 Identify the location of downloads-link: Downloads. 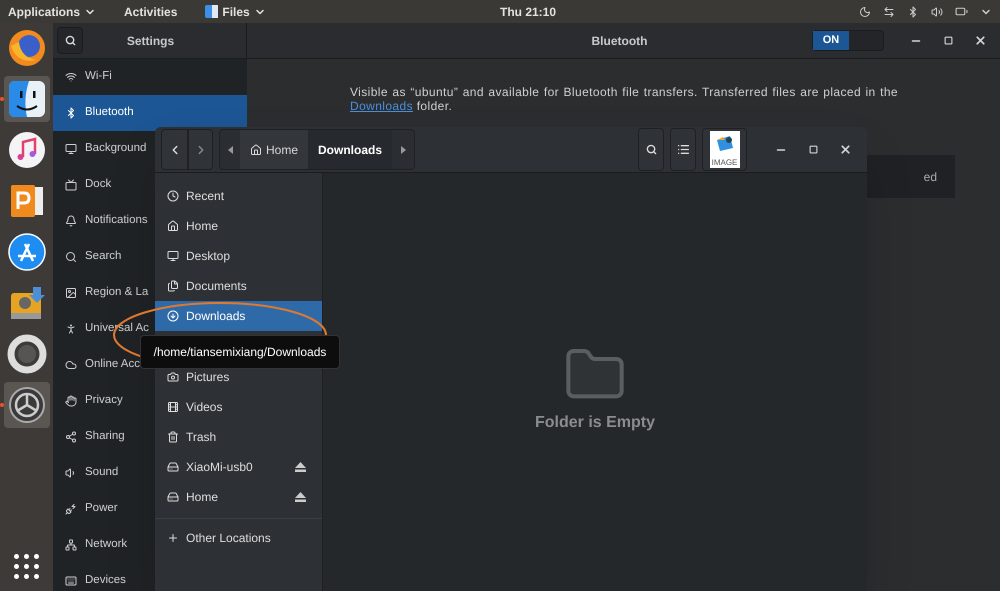
(381, 106).